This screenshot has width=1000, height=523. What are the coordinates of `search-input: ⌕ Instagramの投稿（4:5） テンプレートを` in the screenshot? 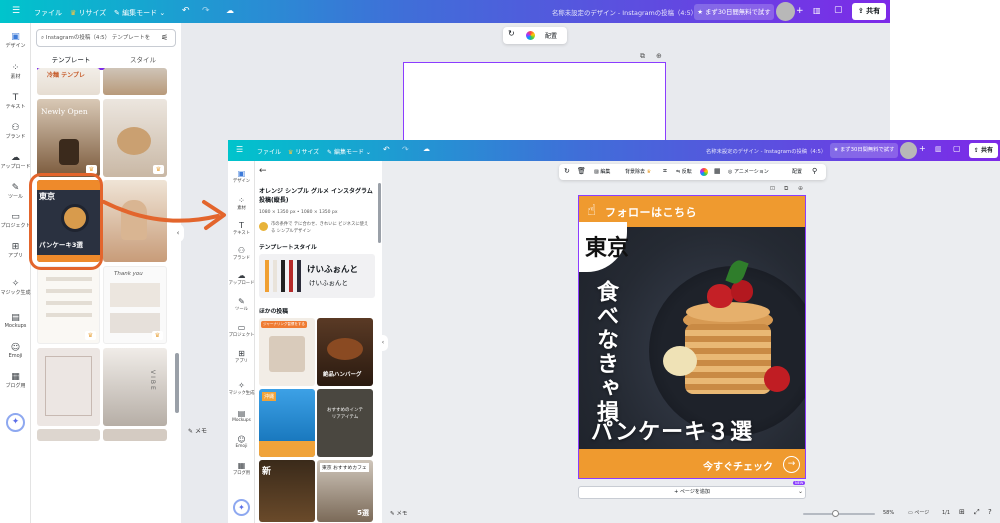 It's located at (106, 38).